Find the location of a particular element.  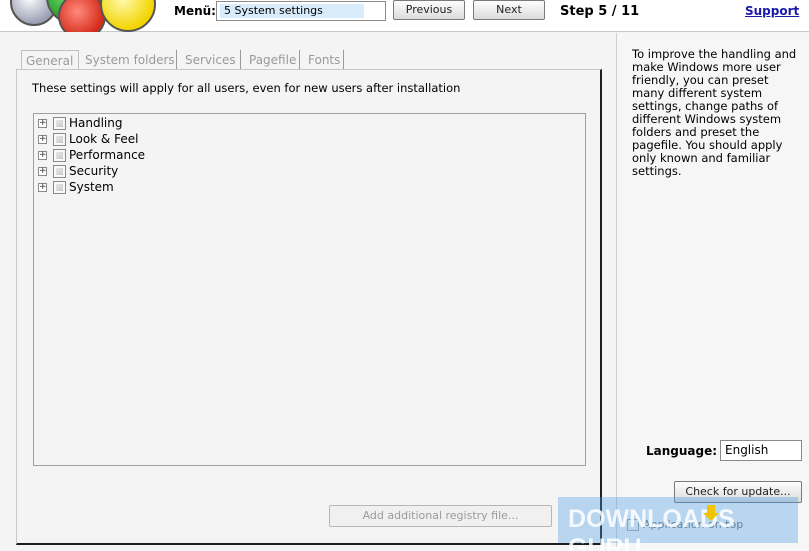

tab-system-folders: System folders is located at coordinates (129, 60).